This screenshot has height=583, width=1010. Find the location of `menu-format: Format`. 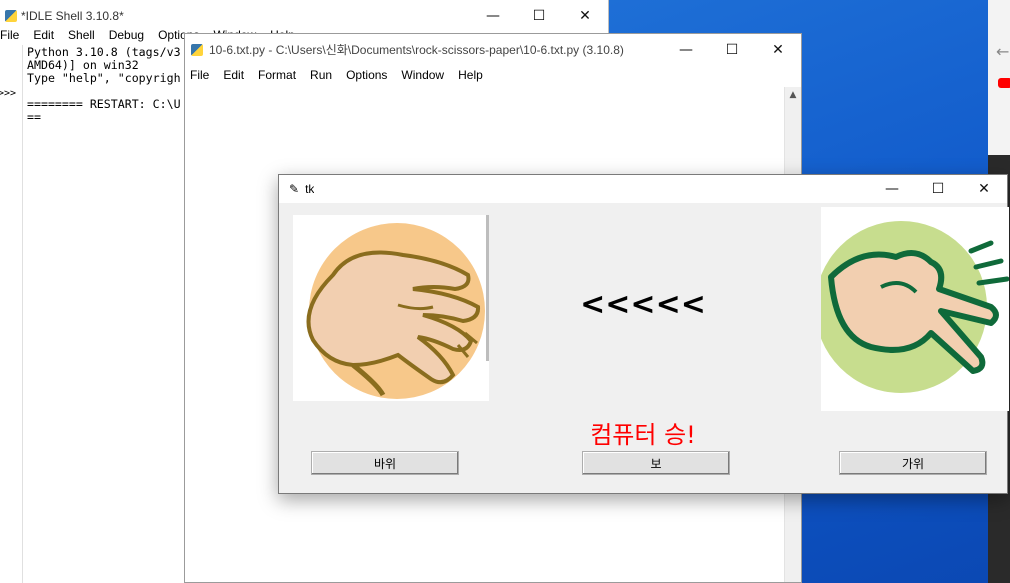

menu-format: Format is located at coordinates (277, 75).